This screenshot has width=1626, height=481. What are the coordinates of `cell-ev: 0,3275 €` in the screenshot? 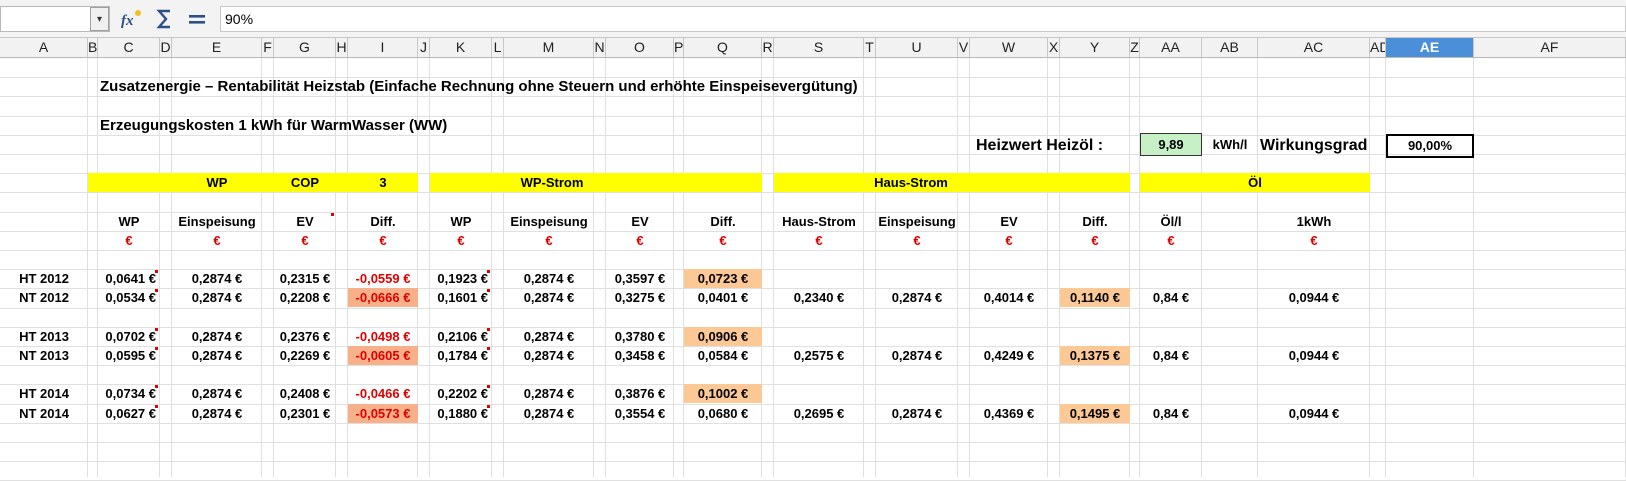 It's located at (640, 297).